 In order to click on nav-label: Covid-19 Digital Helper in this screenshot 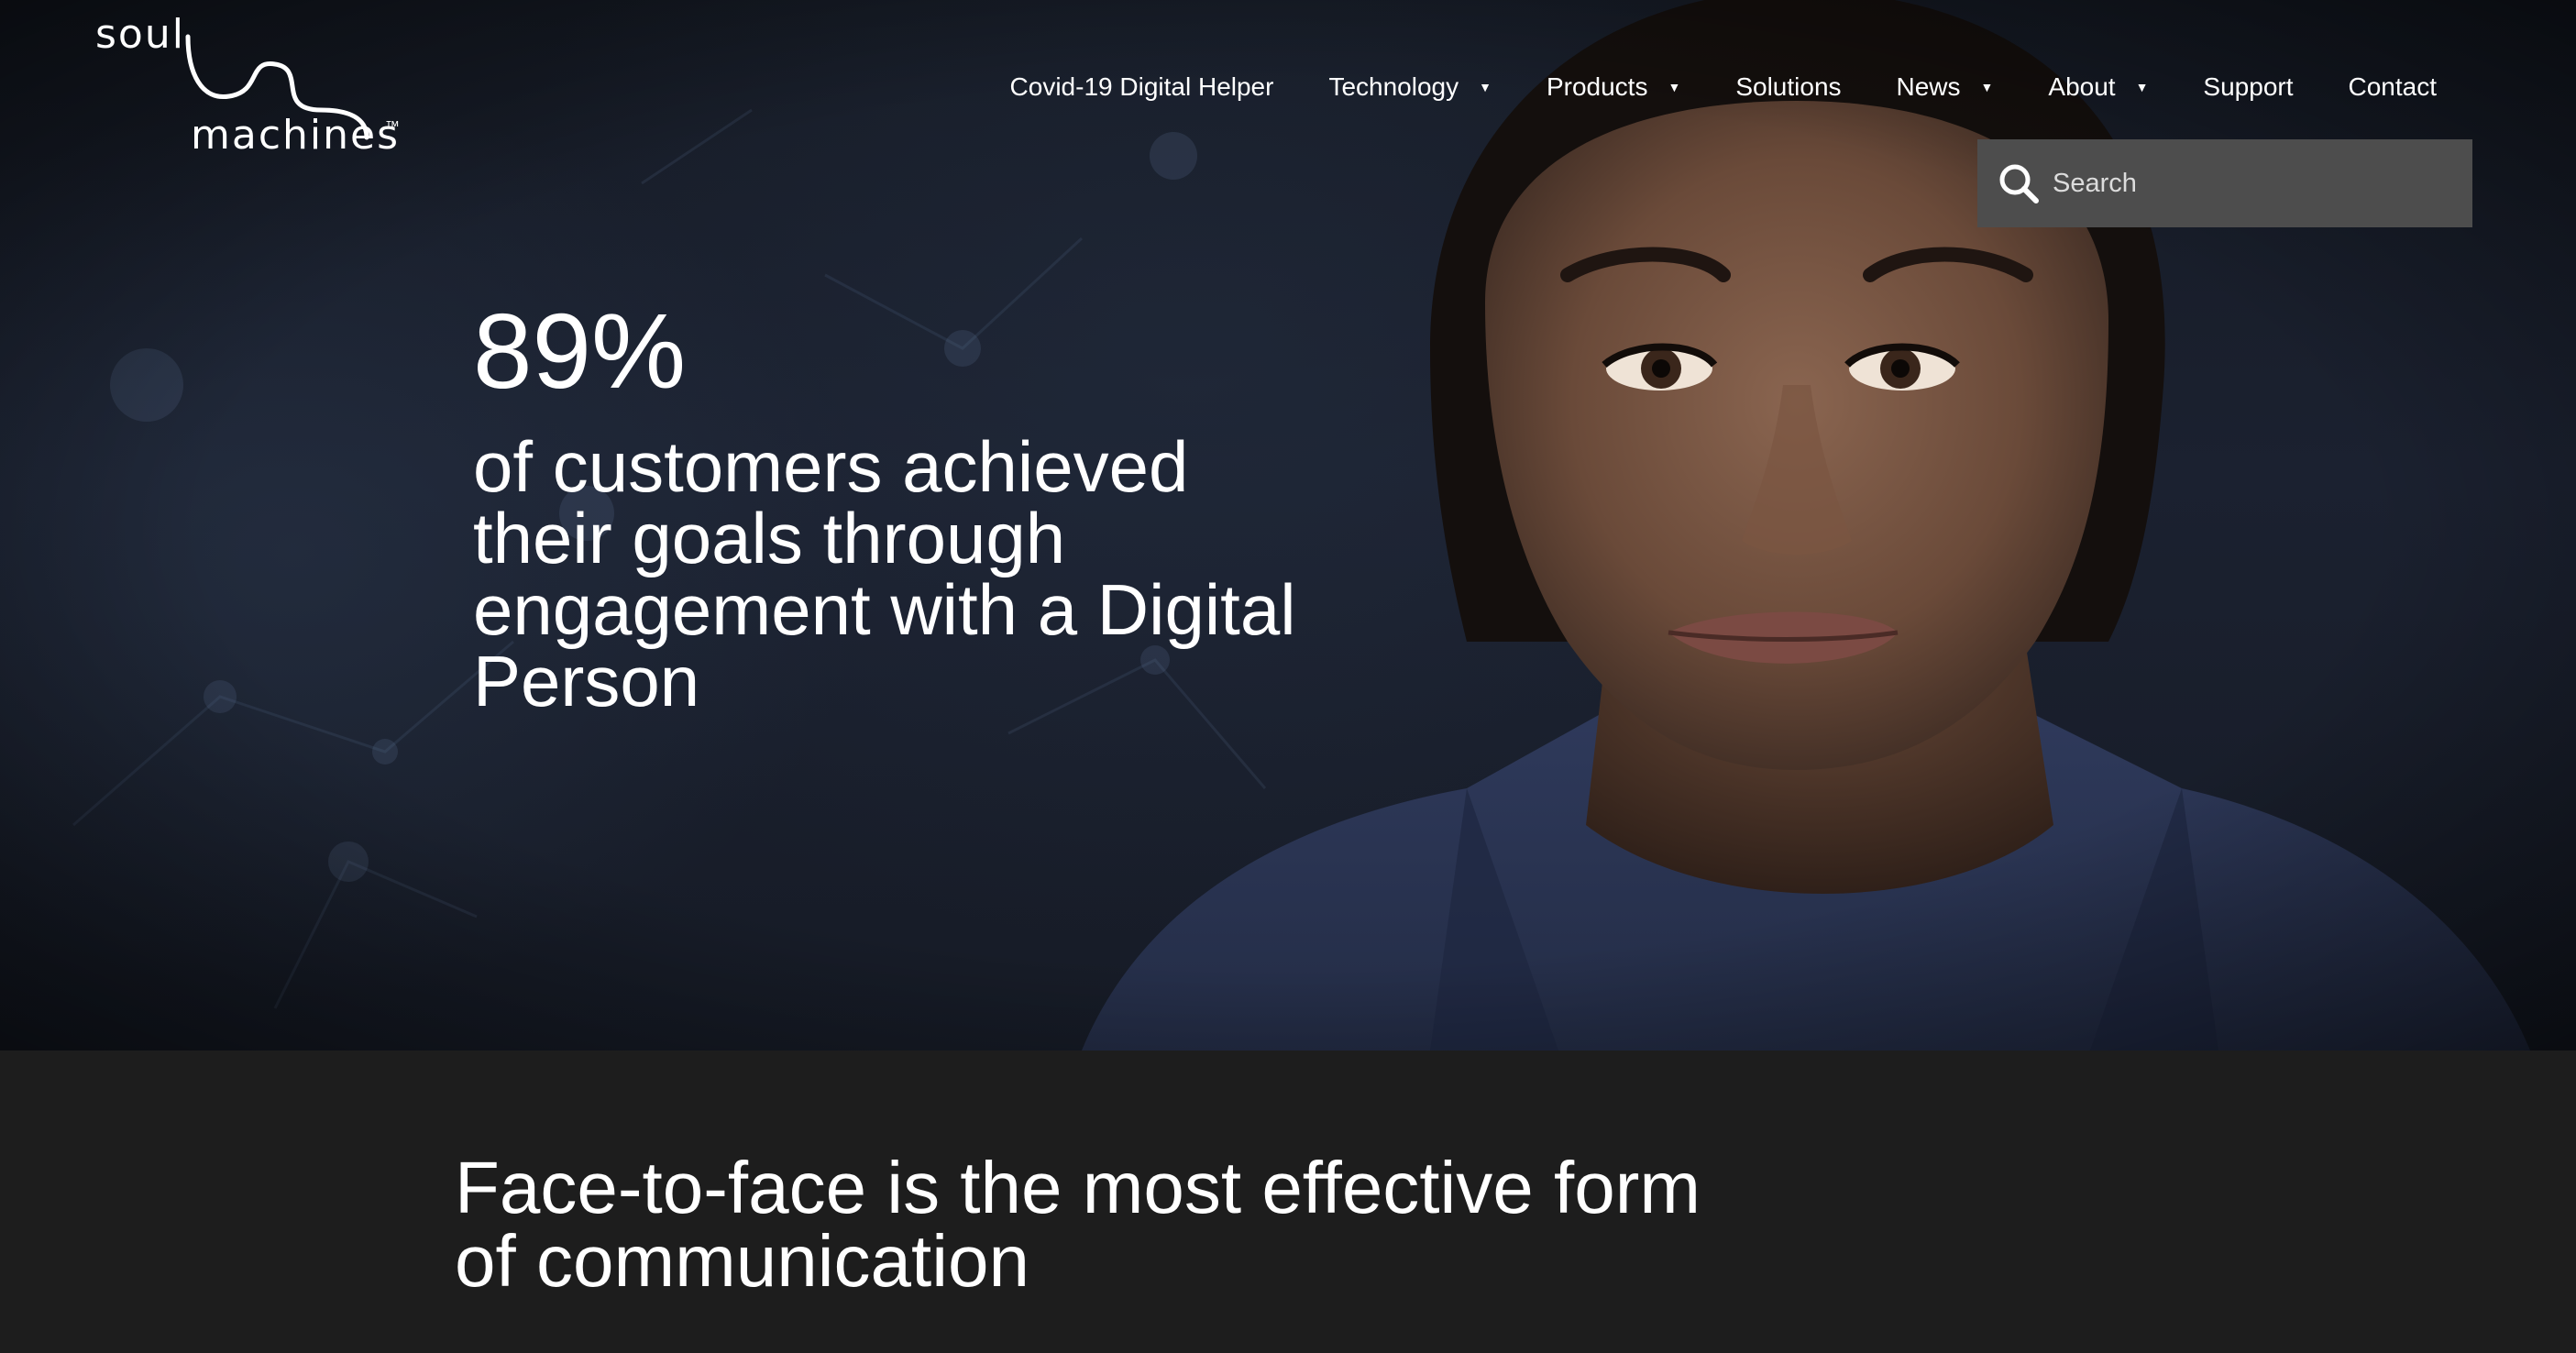, I will do `click(1141, 86)`.